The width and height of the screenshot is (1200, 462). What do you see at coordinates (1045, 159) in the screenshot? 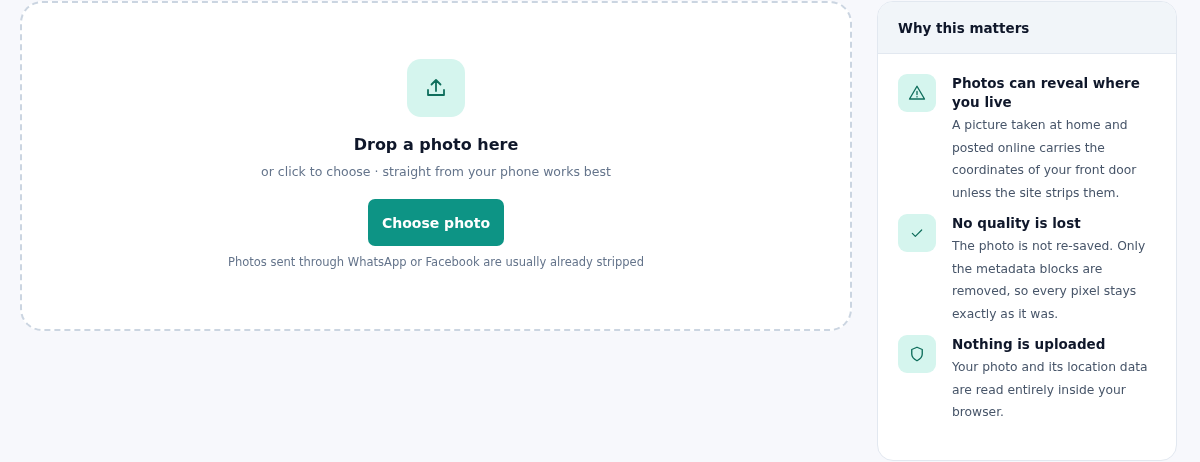
I see `item-description: A picture taken at home and posted online carries the coordinates of your front door unless the site strips them.` at bounding box center [1045, 159].